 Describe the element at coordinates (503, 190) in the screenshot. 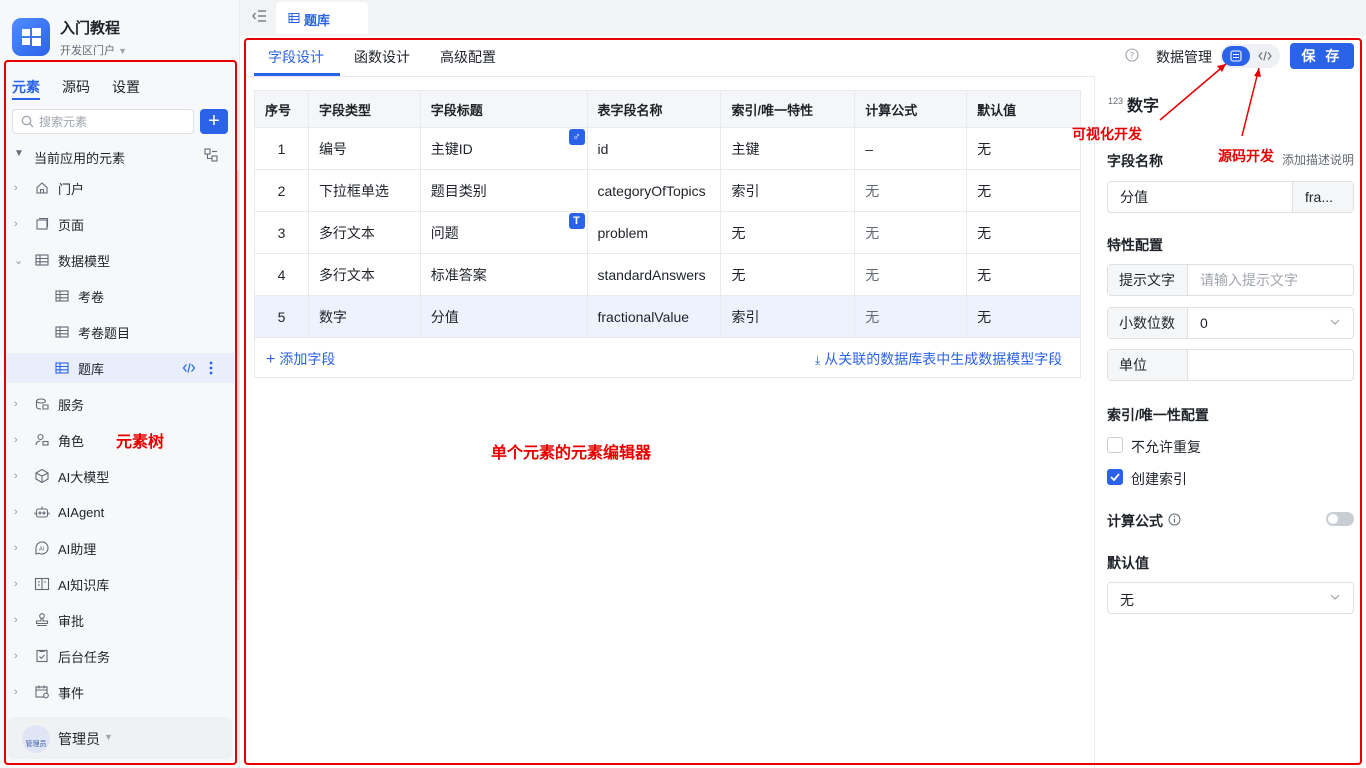

I see `table-cell: 题目类别` at that location.